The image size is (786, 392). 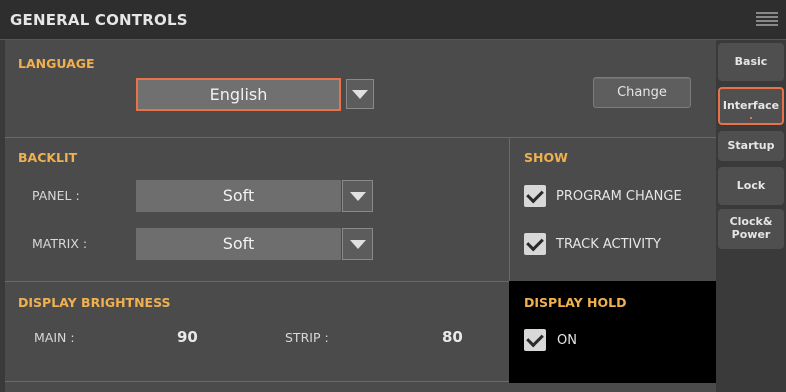 What do you see at coordinates (238, 196) in the screenshot?
I see `panel-backlit-dropdown: Soft` at bounding box center [238, 196].